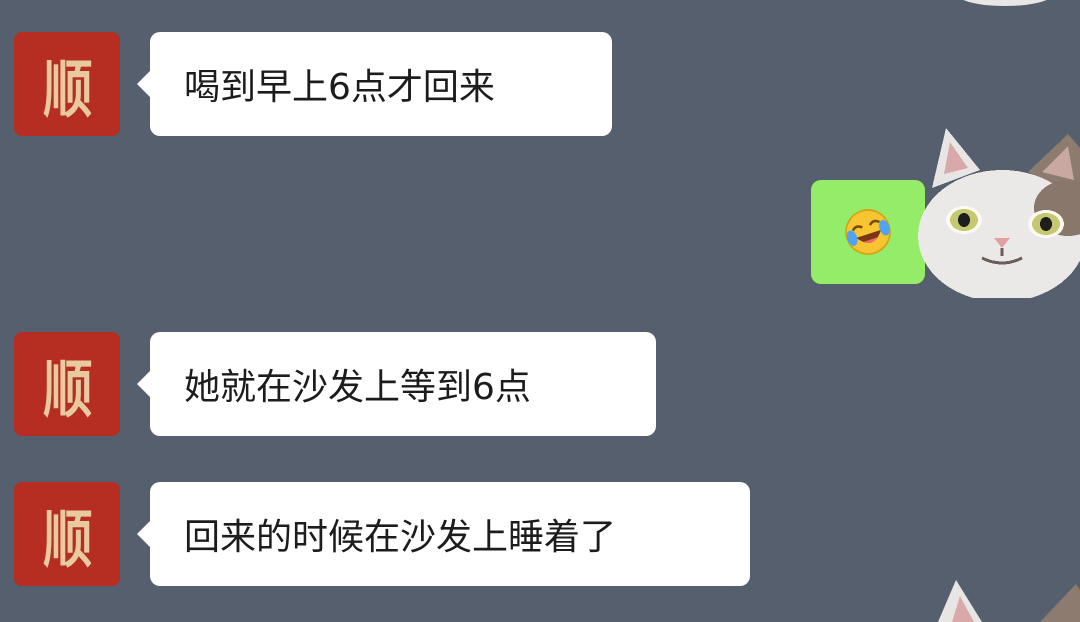  What do you see at coordinates (339, 87) in the screenshot?
I see `message-text: 喝到早上6点才回来` at bounding box center [339, 87].